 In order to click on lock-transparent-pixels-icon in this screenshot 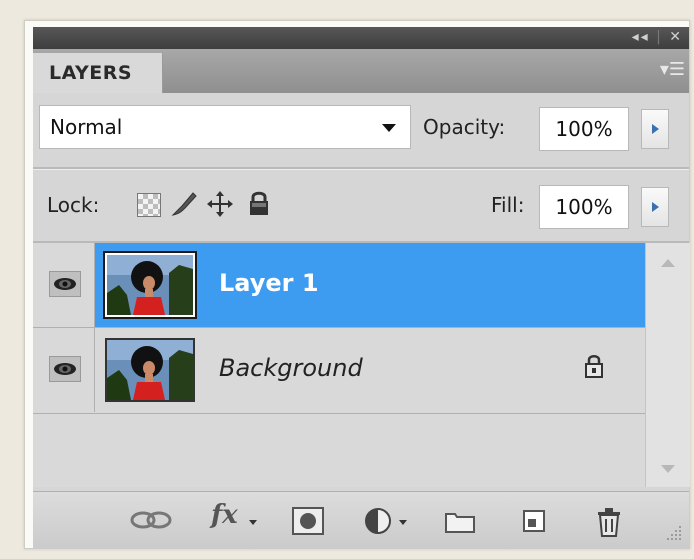, I will do `click(149, 205)`.